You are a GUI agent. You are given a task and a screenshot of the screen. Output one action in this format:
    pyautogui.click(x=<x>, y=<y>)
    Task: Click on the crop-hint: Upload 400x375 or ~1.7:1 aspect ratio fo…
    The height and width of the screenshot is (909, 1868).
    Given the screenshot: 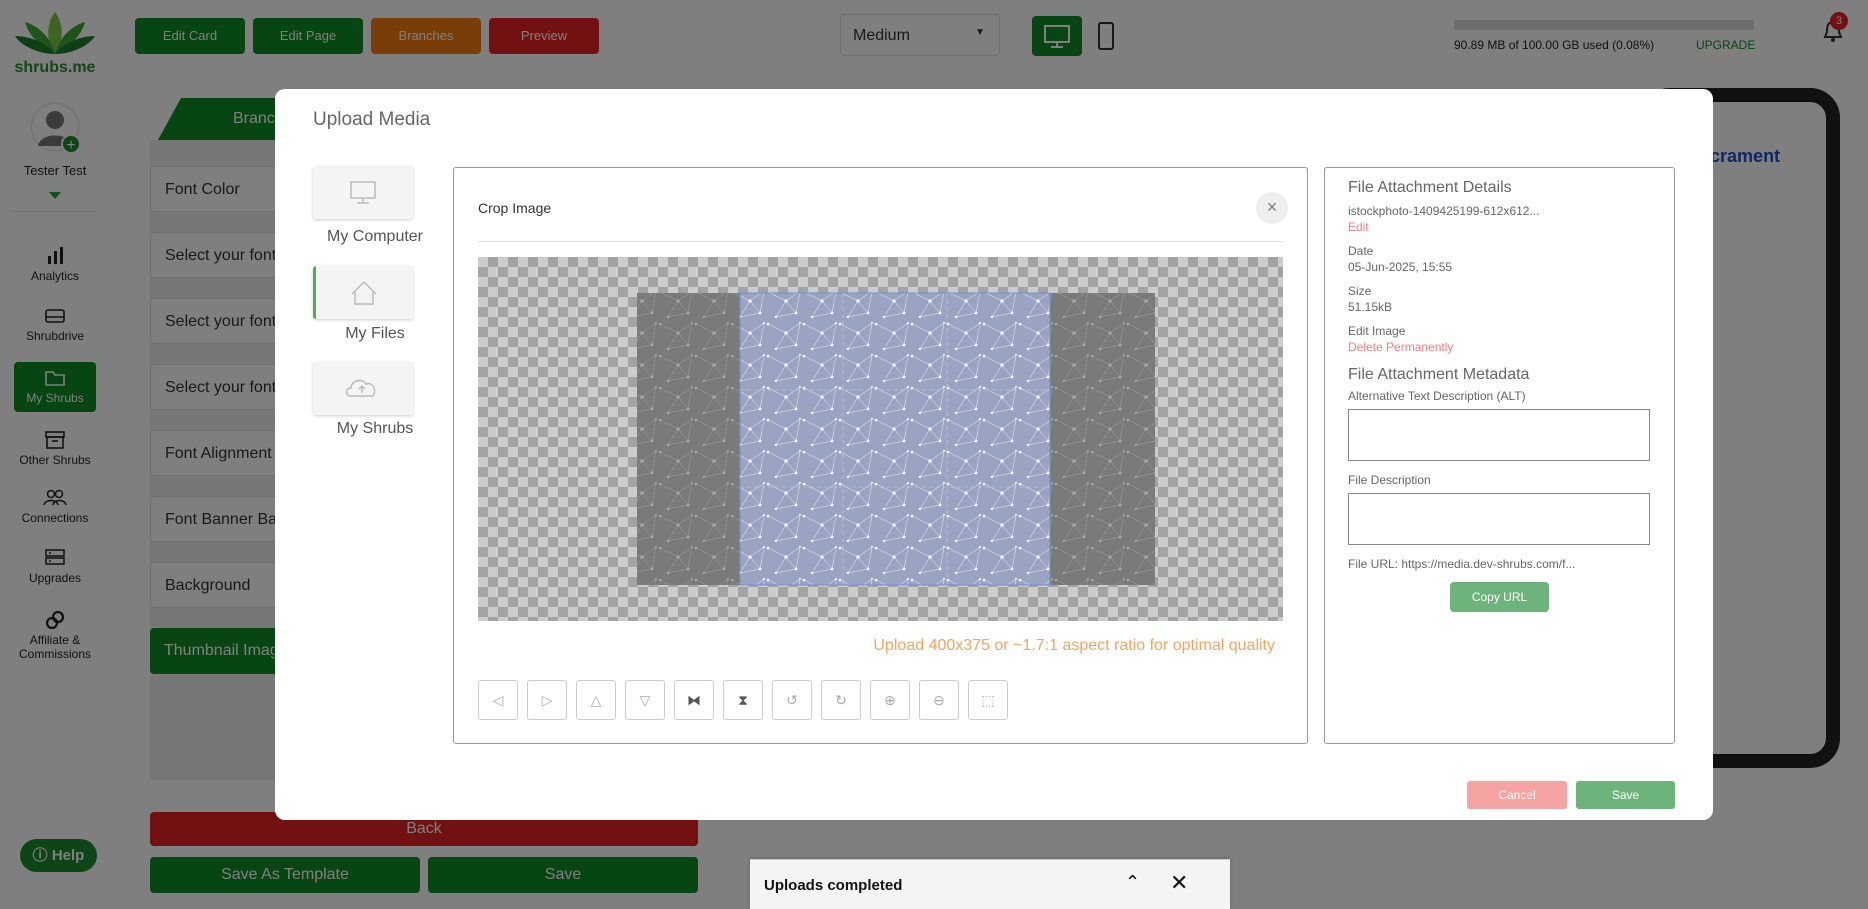 What is the action you would take?
    pyautogui.click(x=1074, y=645)
    